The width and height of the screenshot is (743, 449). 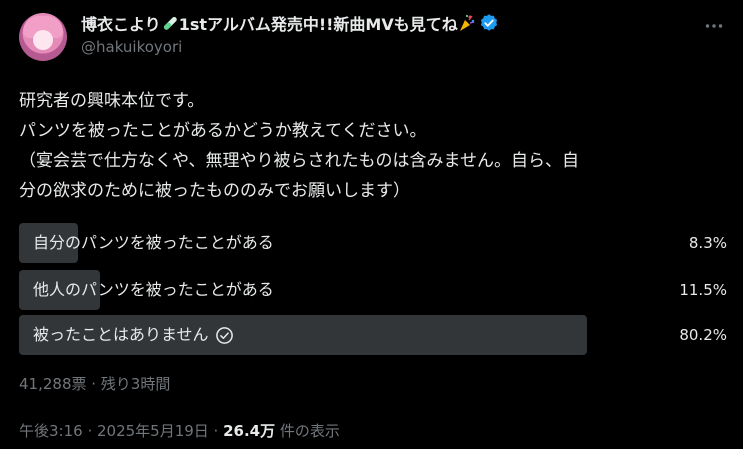 I want to click on party-popper-icon, so click(x=467, y=22).